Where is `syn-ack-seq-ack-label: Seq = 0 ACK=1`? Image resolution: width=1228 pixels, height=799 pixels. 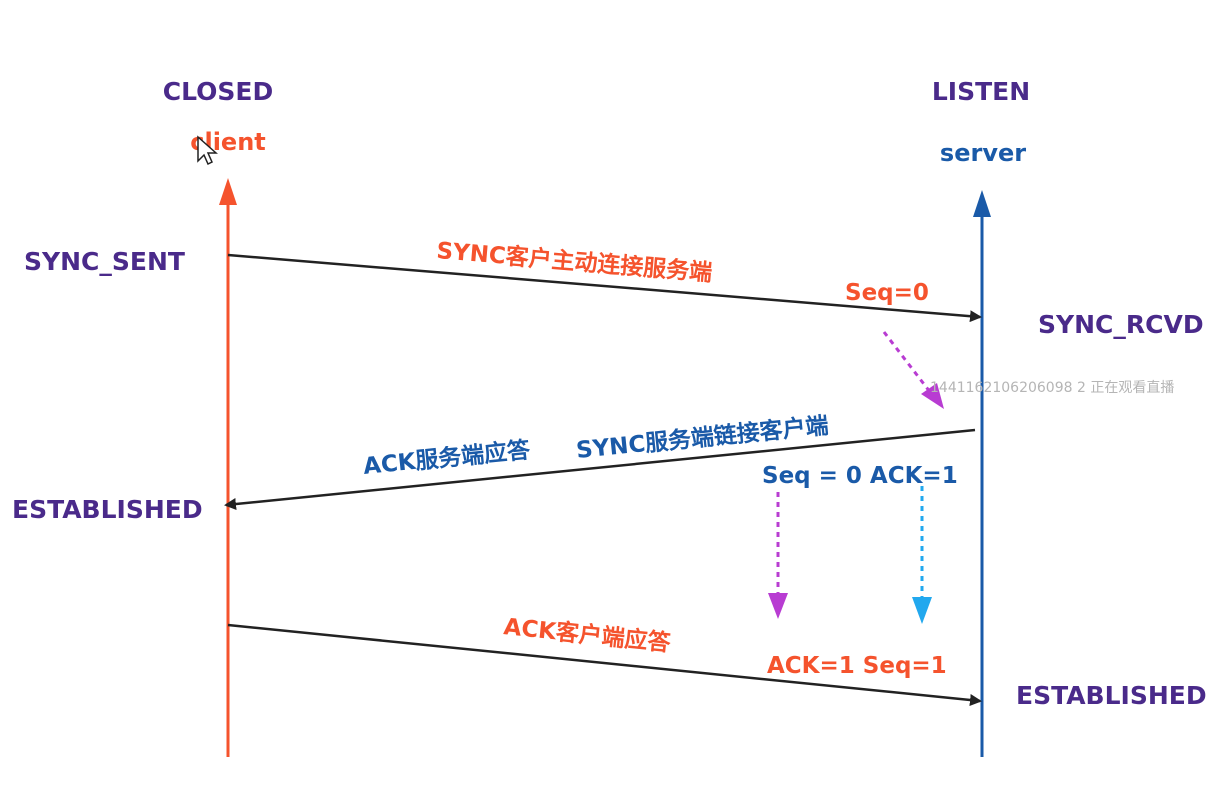 syn-ack-seq-ack-label: Seq = 0 ACK=1 is located at coordinates (860, 476).